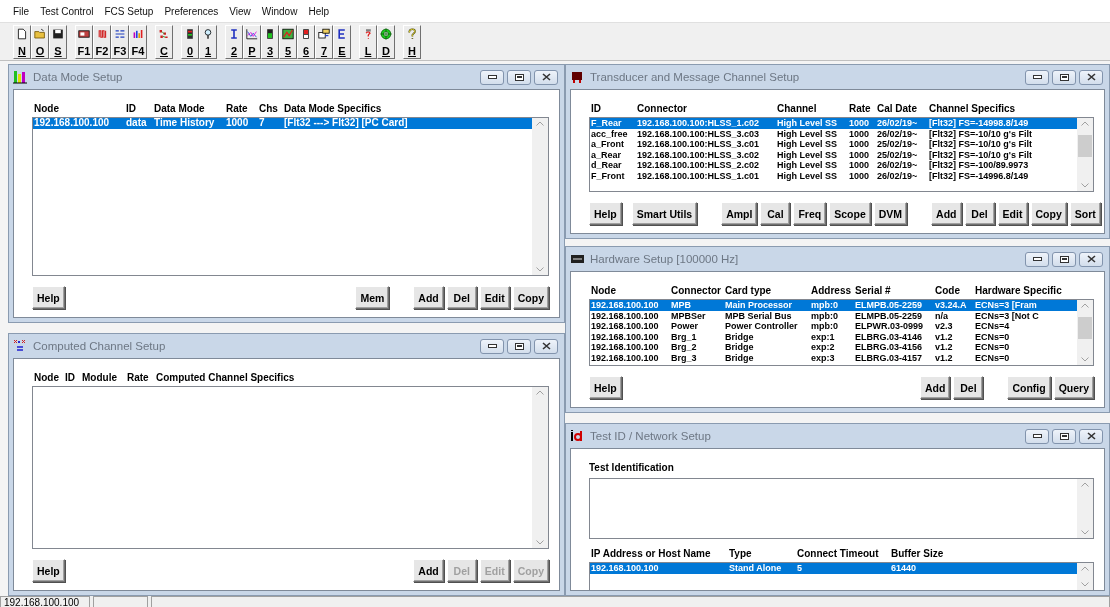 The image size is (1110, 607). Describe the element at coordinates (84, 41) in the screenshot. I see `toolbar-button: F1` at that location.